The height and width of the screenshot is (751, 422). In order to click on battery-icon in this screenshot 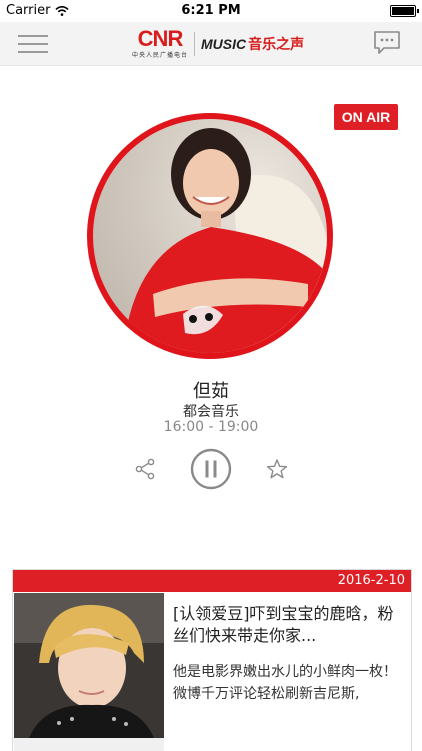, I will do `click(404, 11)`.